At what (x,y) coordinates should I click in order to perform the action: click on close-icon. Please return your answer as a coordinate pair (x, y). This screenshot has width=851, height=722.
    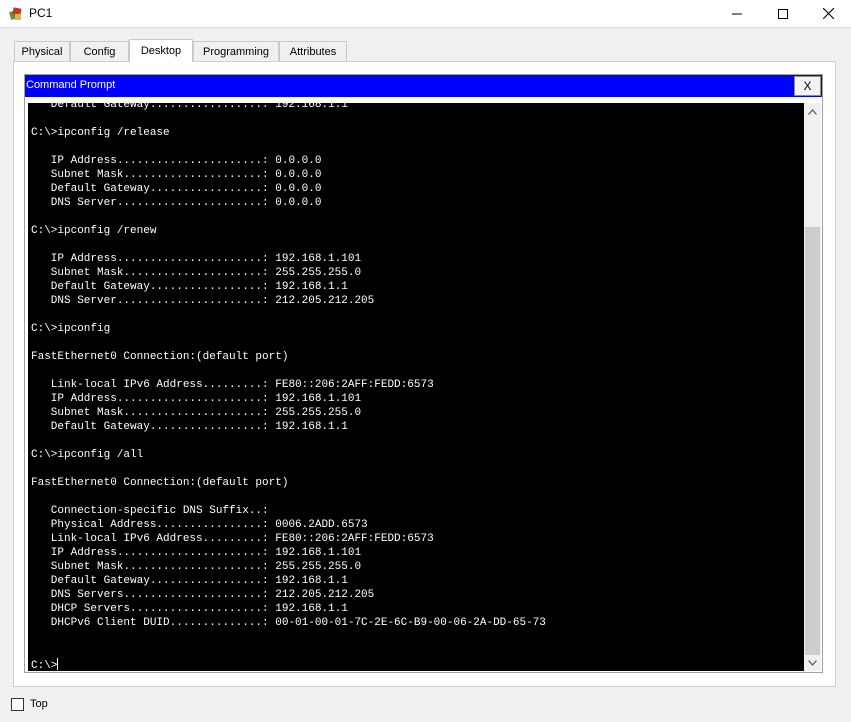
    Looking at the image, I should click on (828, 13).